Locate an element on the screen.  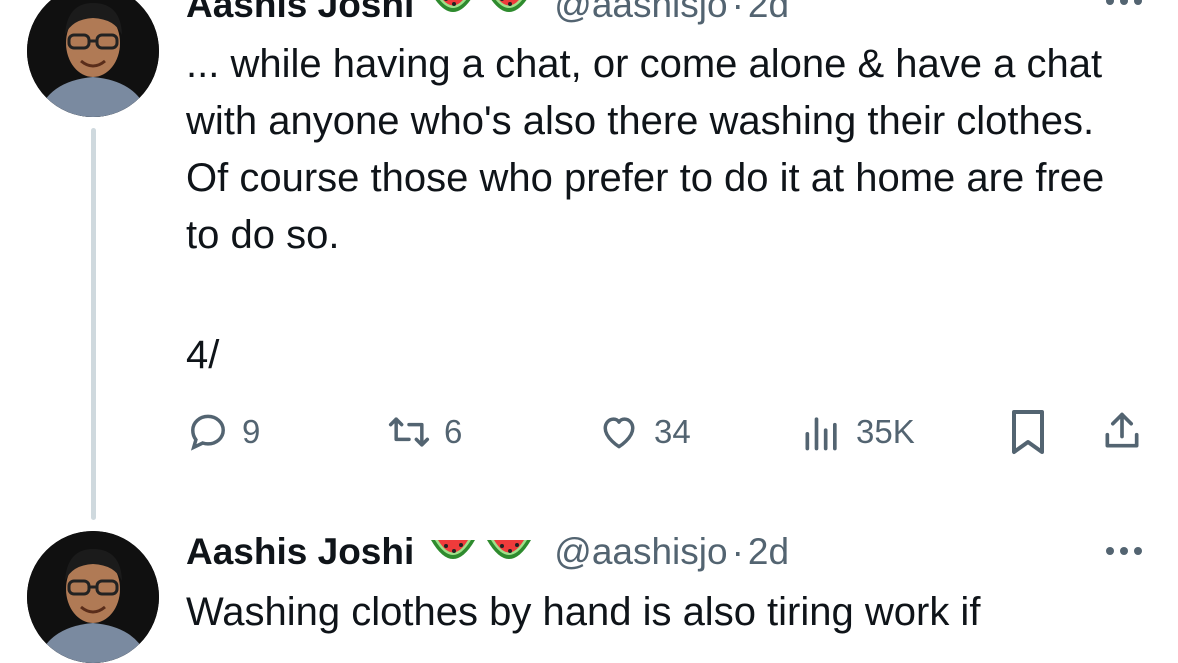
bookmark-button is located at coordinates (1028, 432).